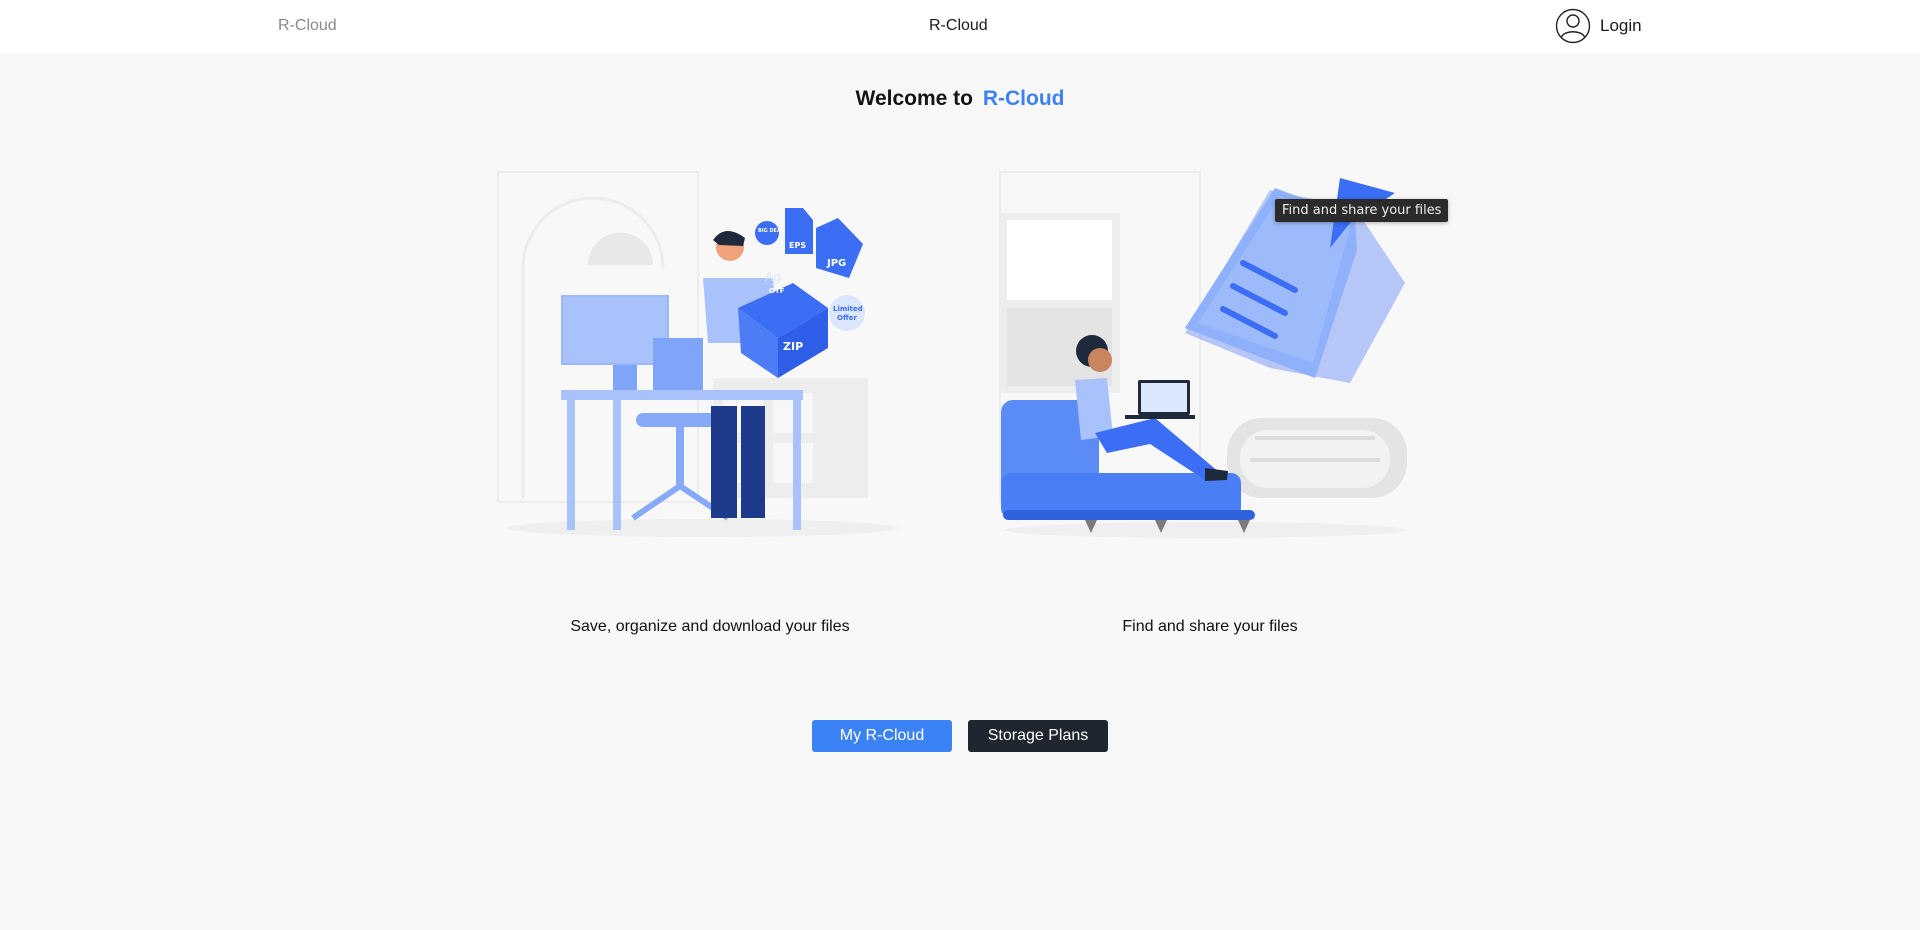  What do you see at coordinates (1621, 25) in the screenshot?
I see `login-label: Login` at bounding box center [1621, 25].